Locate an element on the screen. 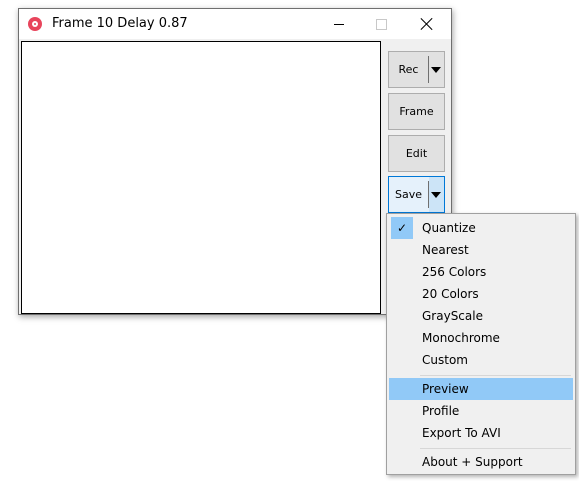 This screenshot has width=579, height=481. edit-button-label: Edit is located at coordinates (416, 153).